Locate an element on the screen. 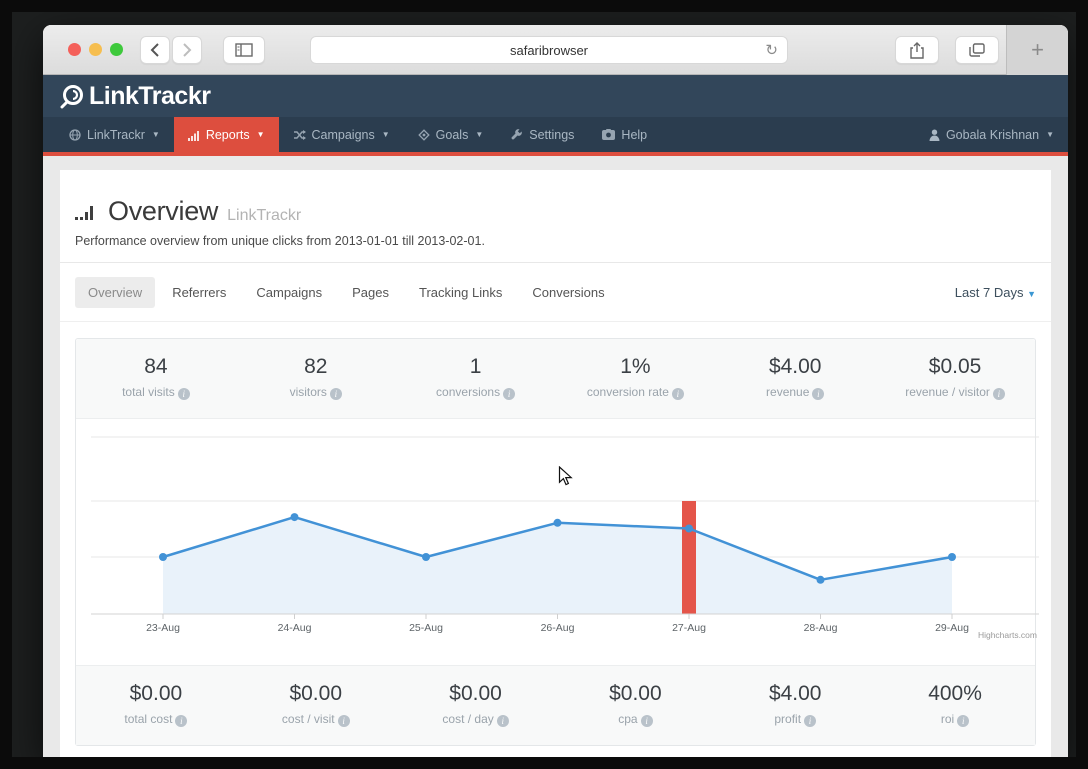  stat-revenue: $4.00 revenue i is located at coordinates (795, 378).